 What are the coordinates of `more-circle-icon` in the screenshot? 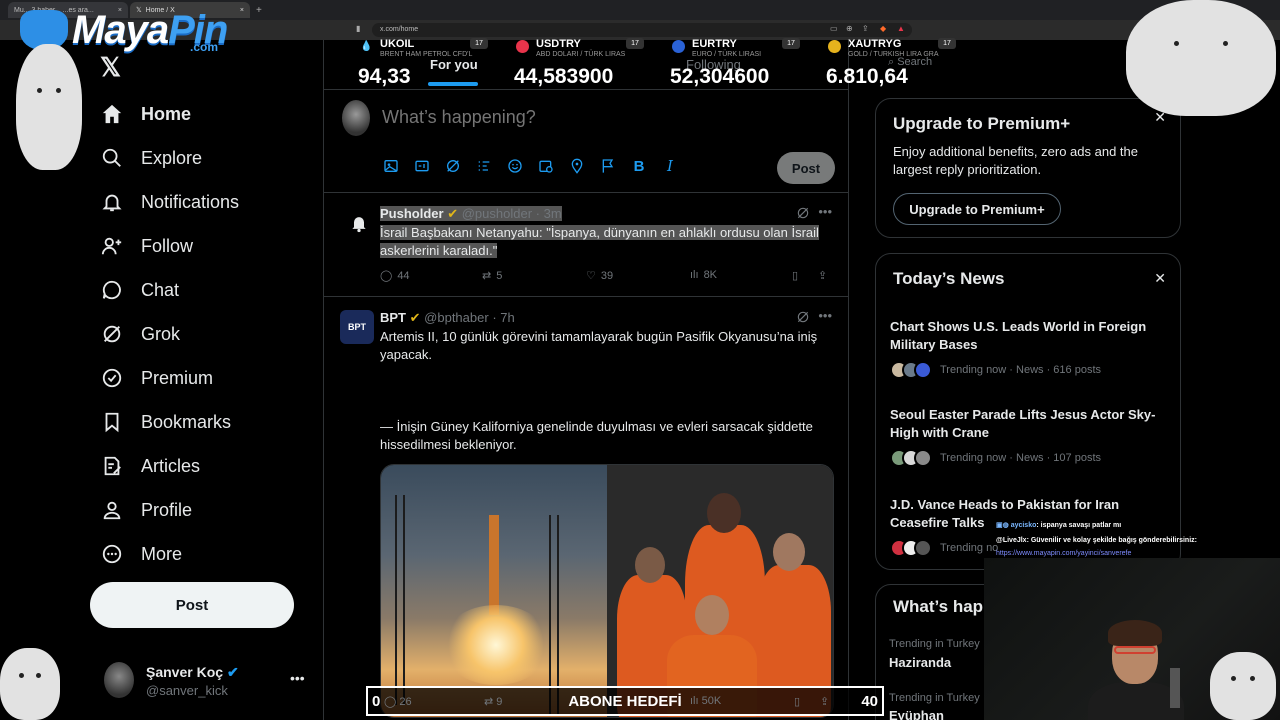 It's located at (112, 554).